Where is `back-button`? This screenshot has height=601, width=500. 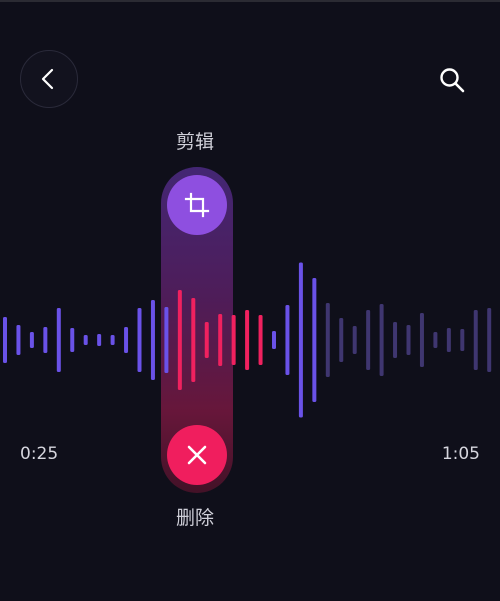
back-button is located at coordinates (49, 79).